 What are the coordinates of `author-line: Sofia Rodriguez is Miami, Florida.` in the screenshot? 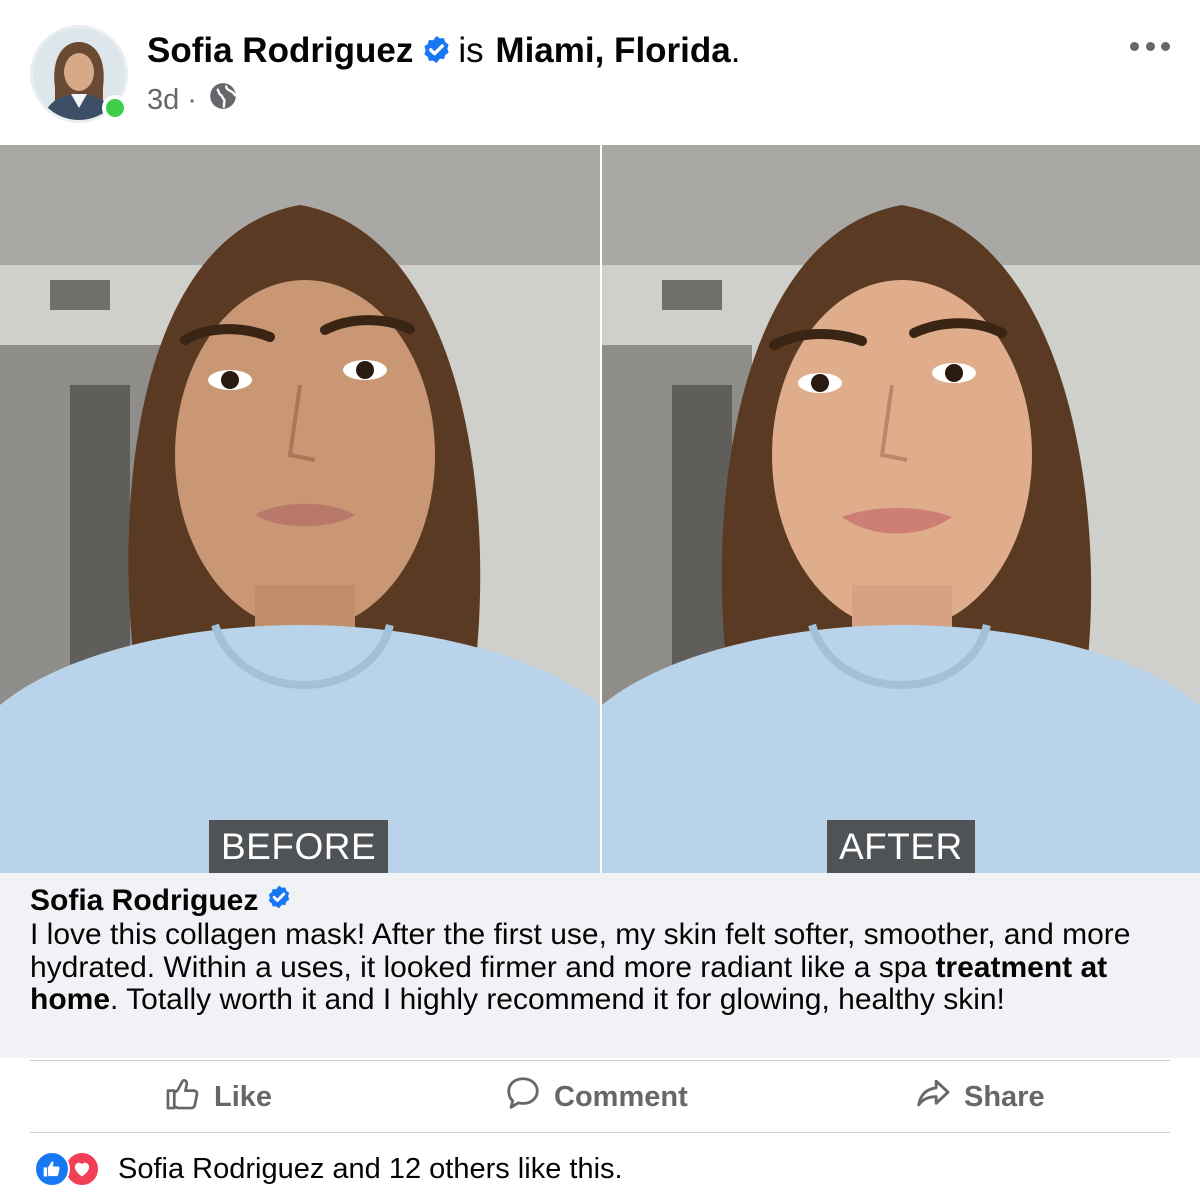 It's located at (443, 52).